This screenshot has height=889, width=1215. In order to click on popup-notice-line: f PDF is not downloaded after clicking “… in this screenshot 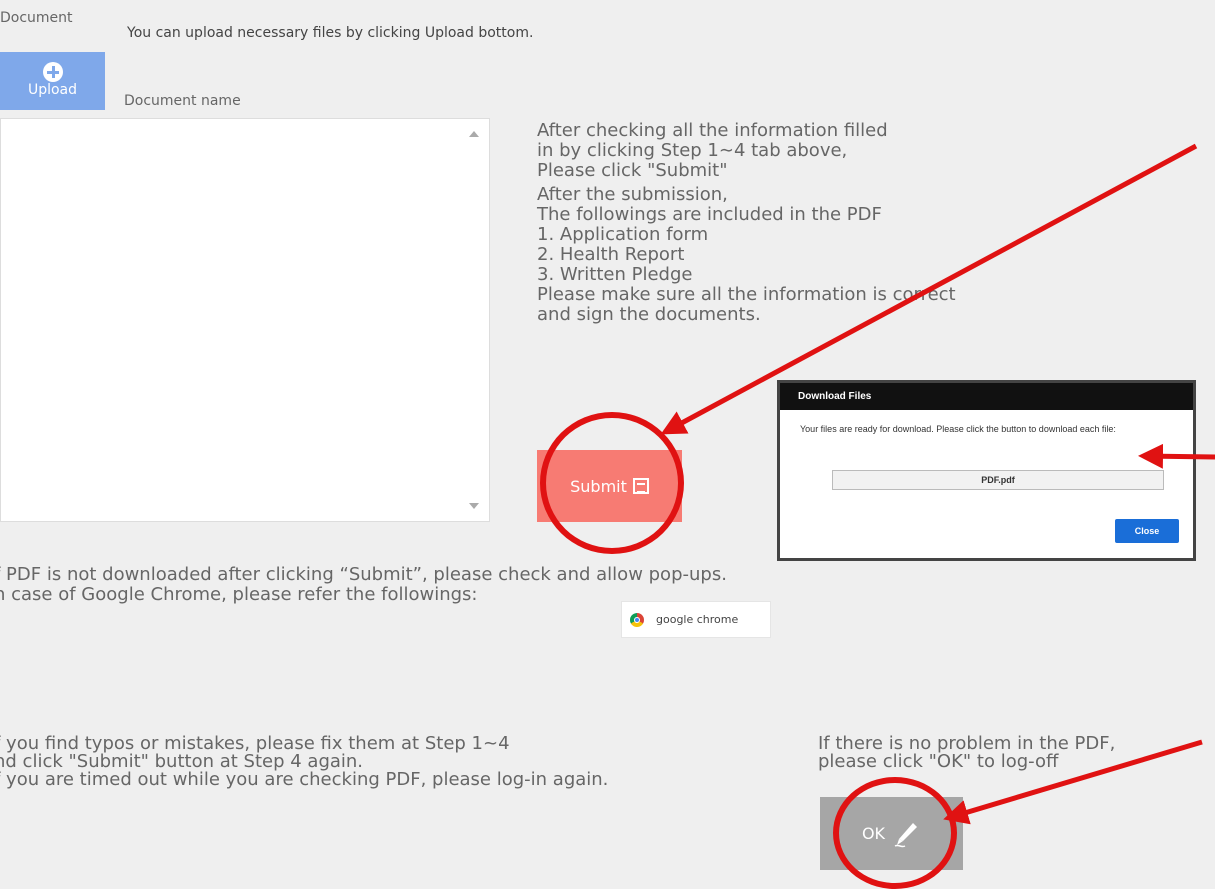, I will do `click(363, 574)`.